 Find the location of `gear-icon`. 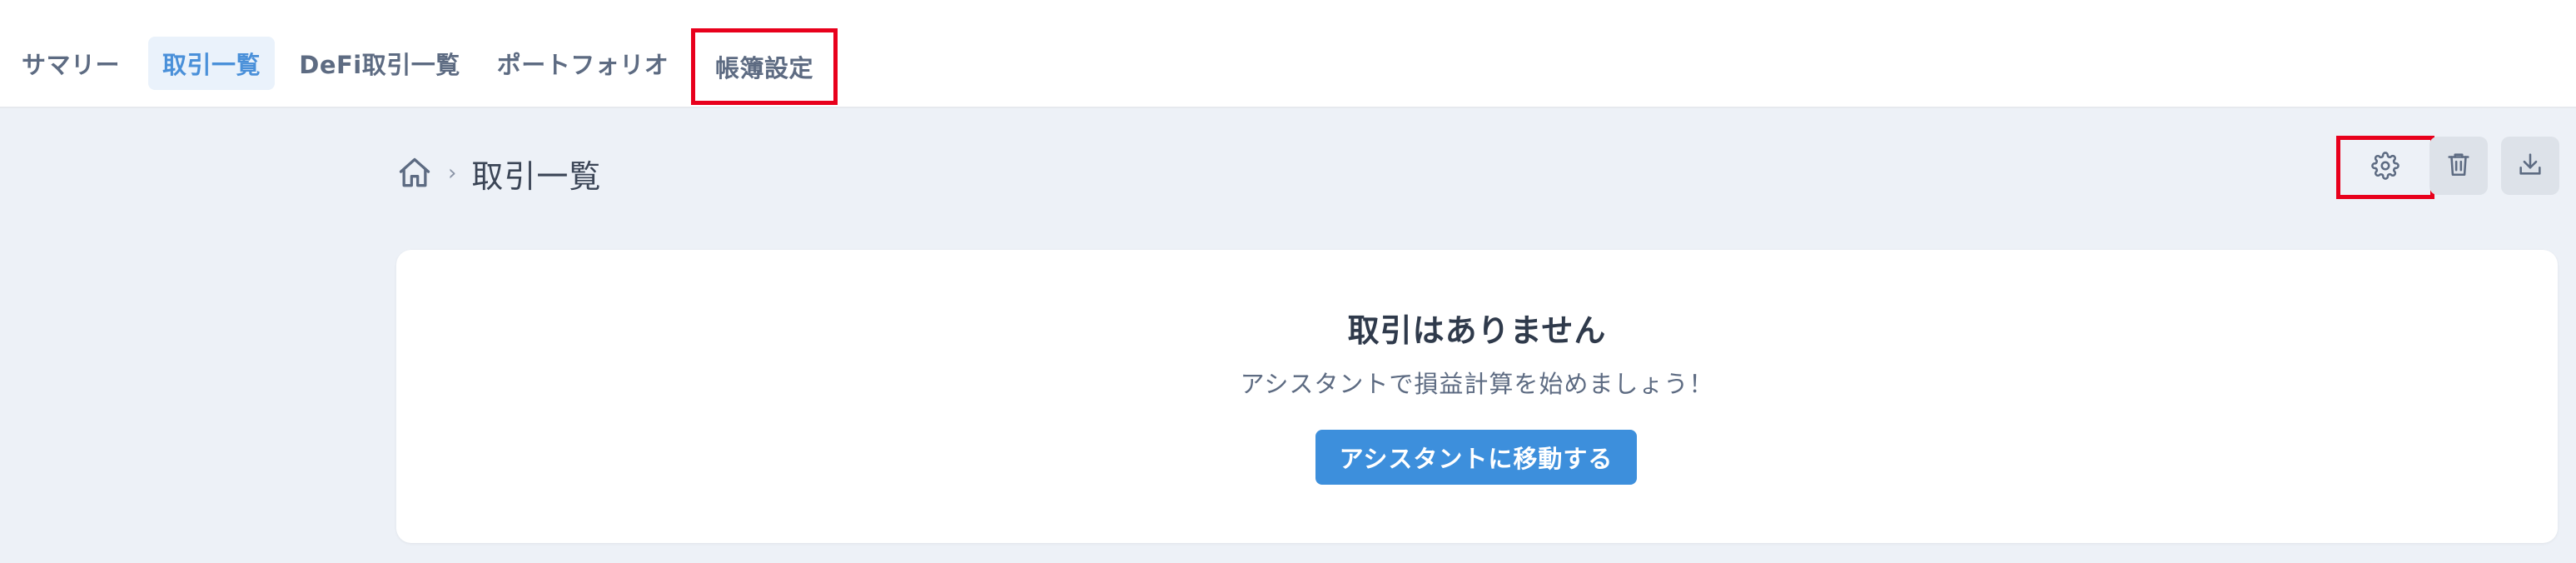

gear-icon is located at coordinates (2385, 167).